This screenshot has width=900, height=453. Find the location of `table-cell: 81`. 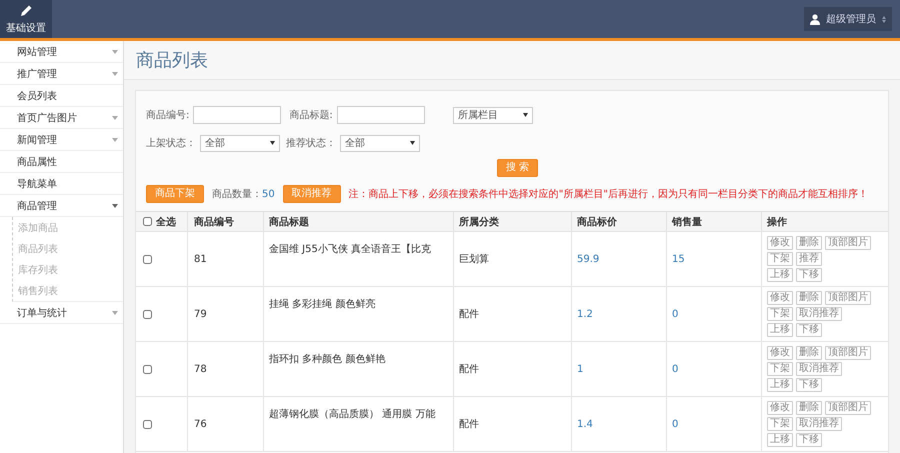

table-cell: 81 is located at coordinates (200, 259).